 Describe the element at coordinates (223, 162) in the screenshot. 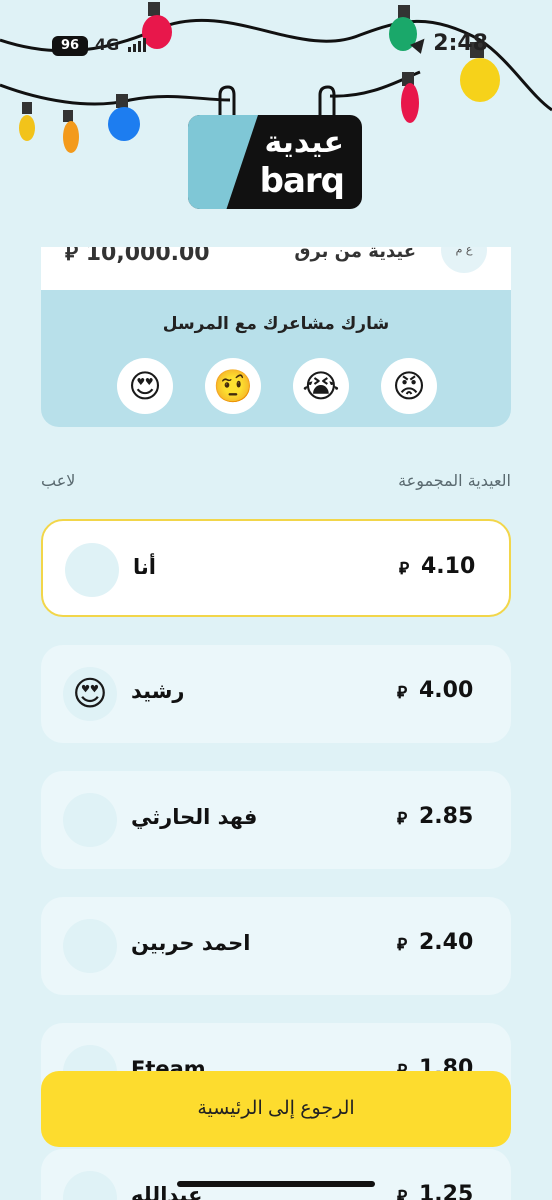

I see `logo-accent-shape` at that location.